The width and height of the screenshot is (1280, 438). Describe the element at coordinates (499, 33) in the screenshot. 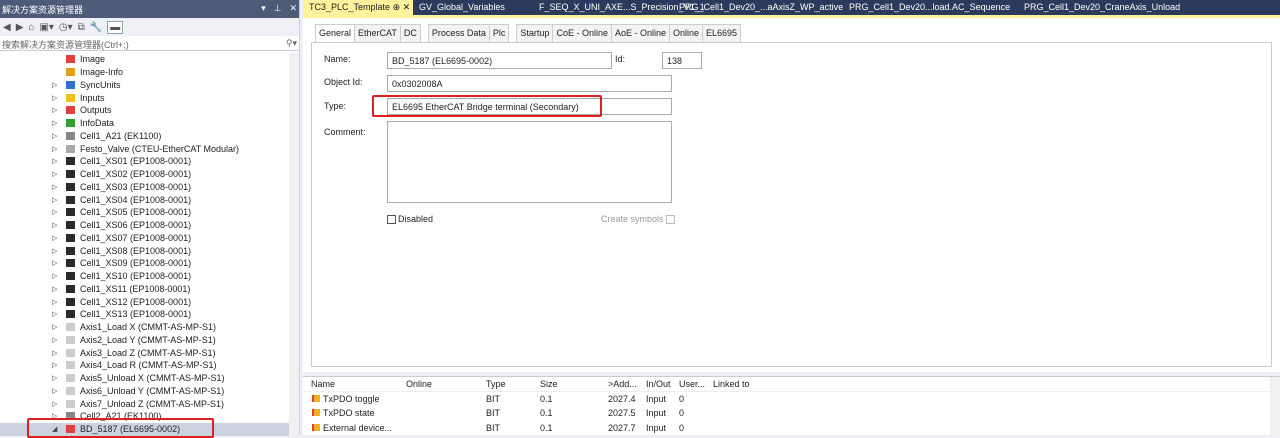

I see `sub-tab: Plc` at that location.